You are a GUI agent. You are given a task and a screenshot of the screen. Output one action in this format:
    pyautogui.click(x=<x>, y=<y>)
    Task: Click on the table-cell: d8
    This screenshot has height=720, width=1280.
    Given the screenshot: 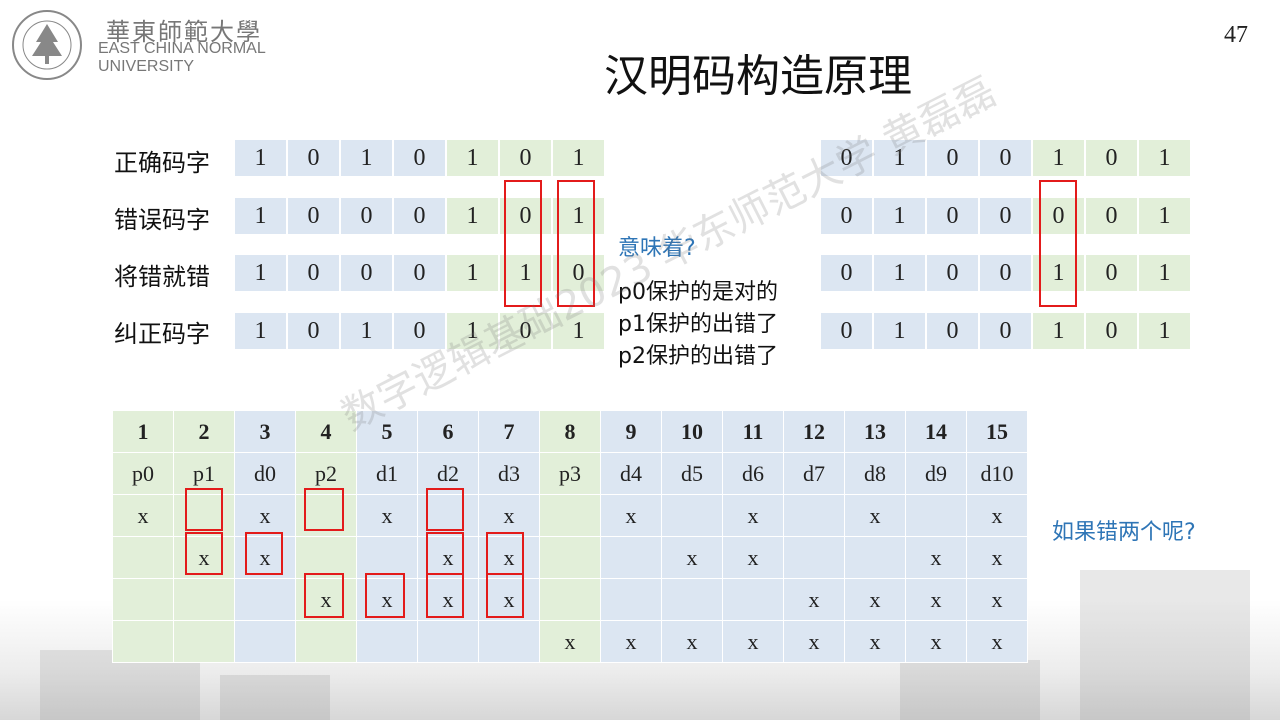 What is the action you would take?
    pyautogui.click(x=875, y=473)
    